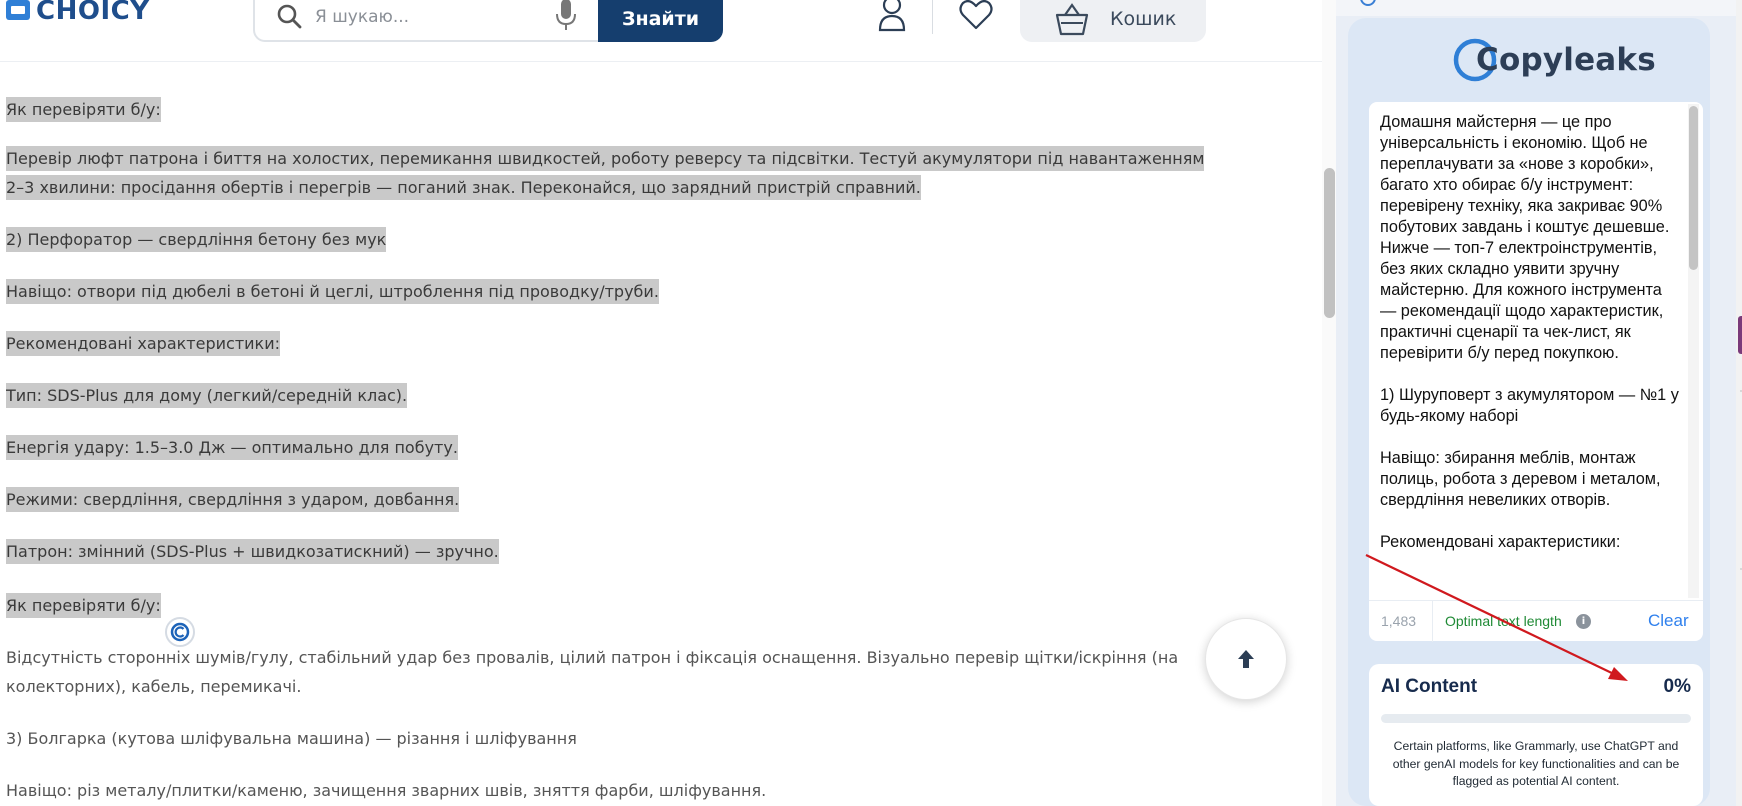 Image resolution: width=1742 pixels, height=806 pixels. I want to click on copyleaks-logo: Copyleaks, so click(1554, 60).